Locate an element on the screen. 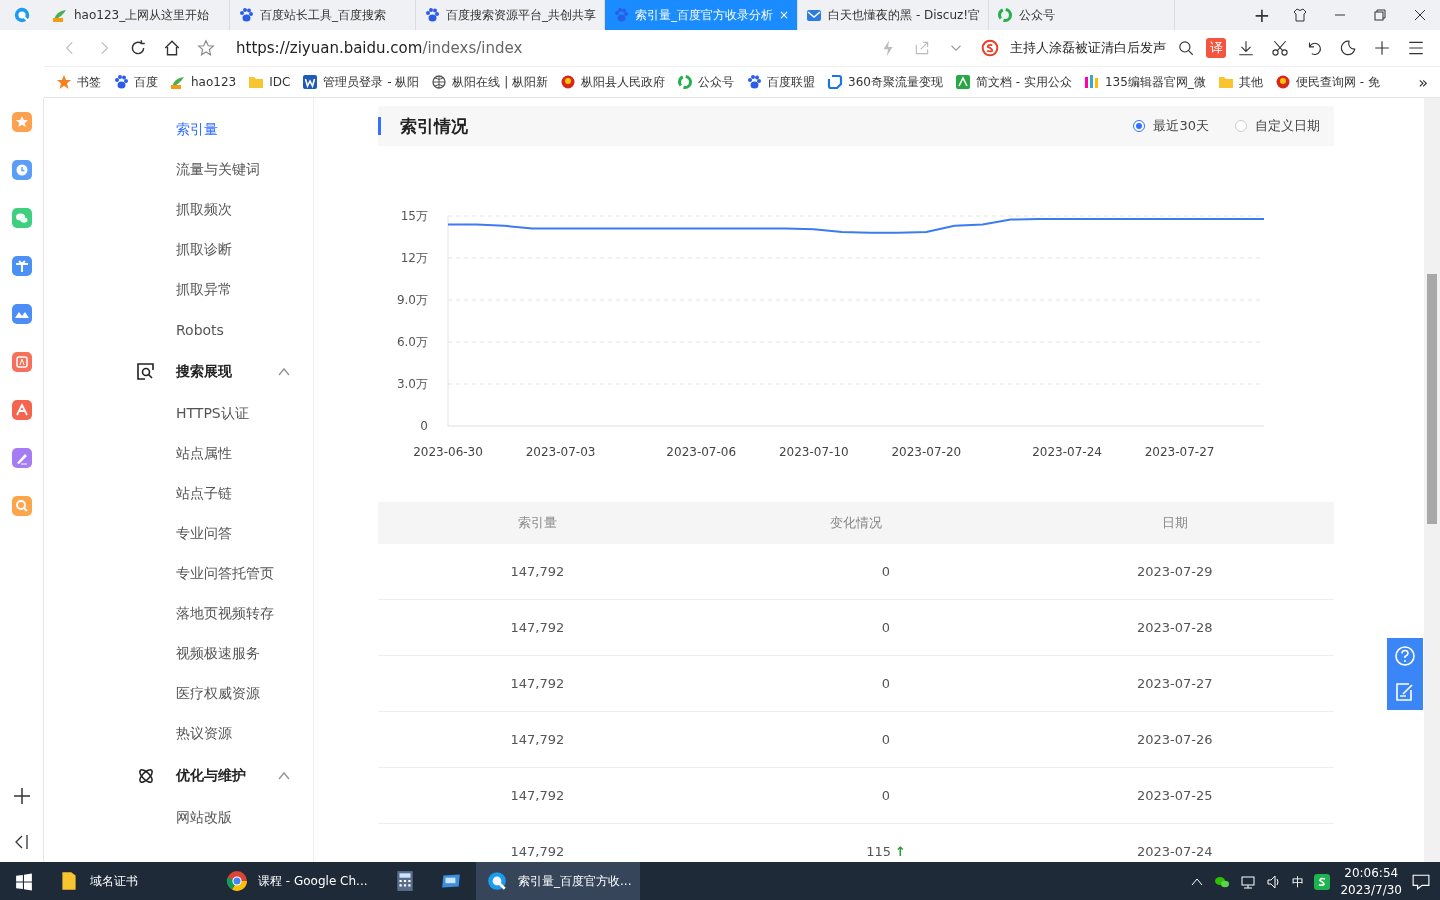 The width and height of the screenshot is (1440, 900). table-cell: 2023-07-27 is located at coordinates (1174, 683).